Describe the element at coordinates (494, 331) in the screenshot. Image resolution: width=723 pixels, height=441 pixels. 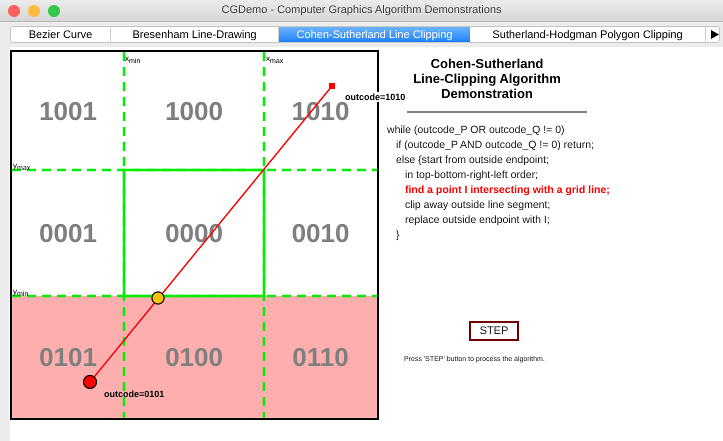
I see `step-button: STEP` at that location.